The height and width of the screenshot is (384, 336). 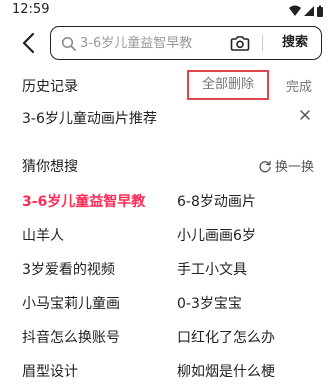 What do you see at coordinates (168, 12) in the screenshot?
I see `status-bar: 12:59` at bounding box center [168, 12].